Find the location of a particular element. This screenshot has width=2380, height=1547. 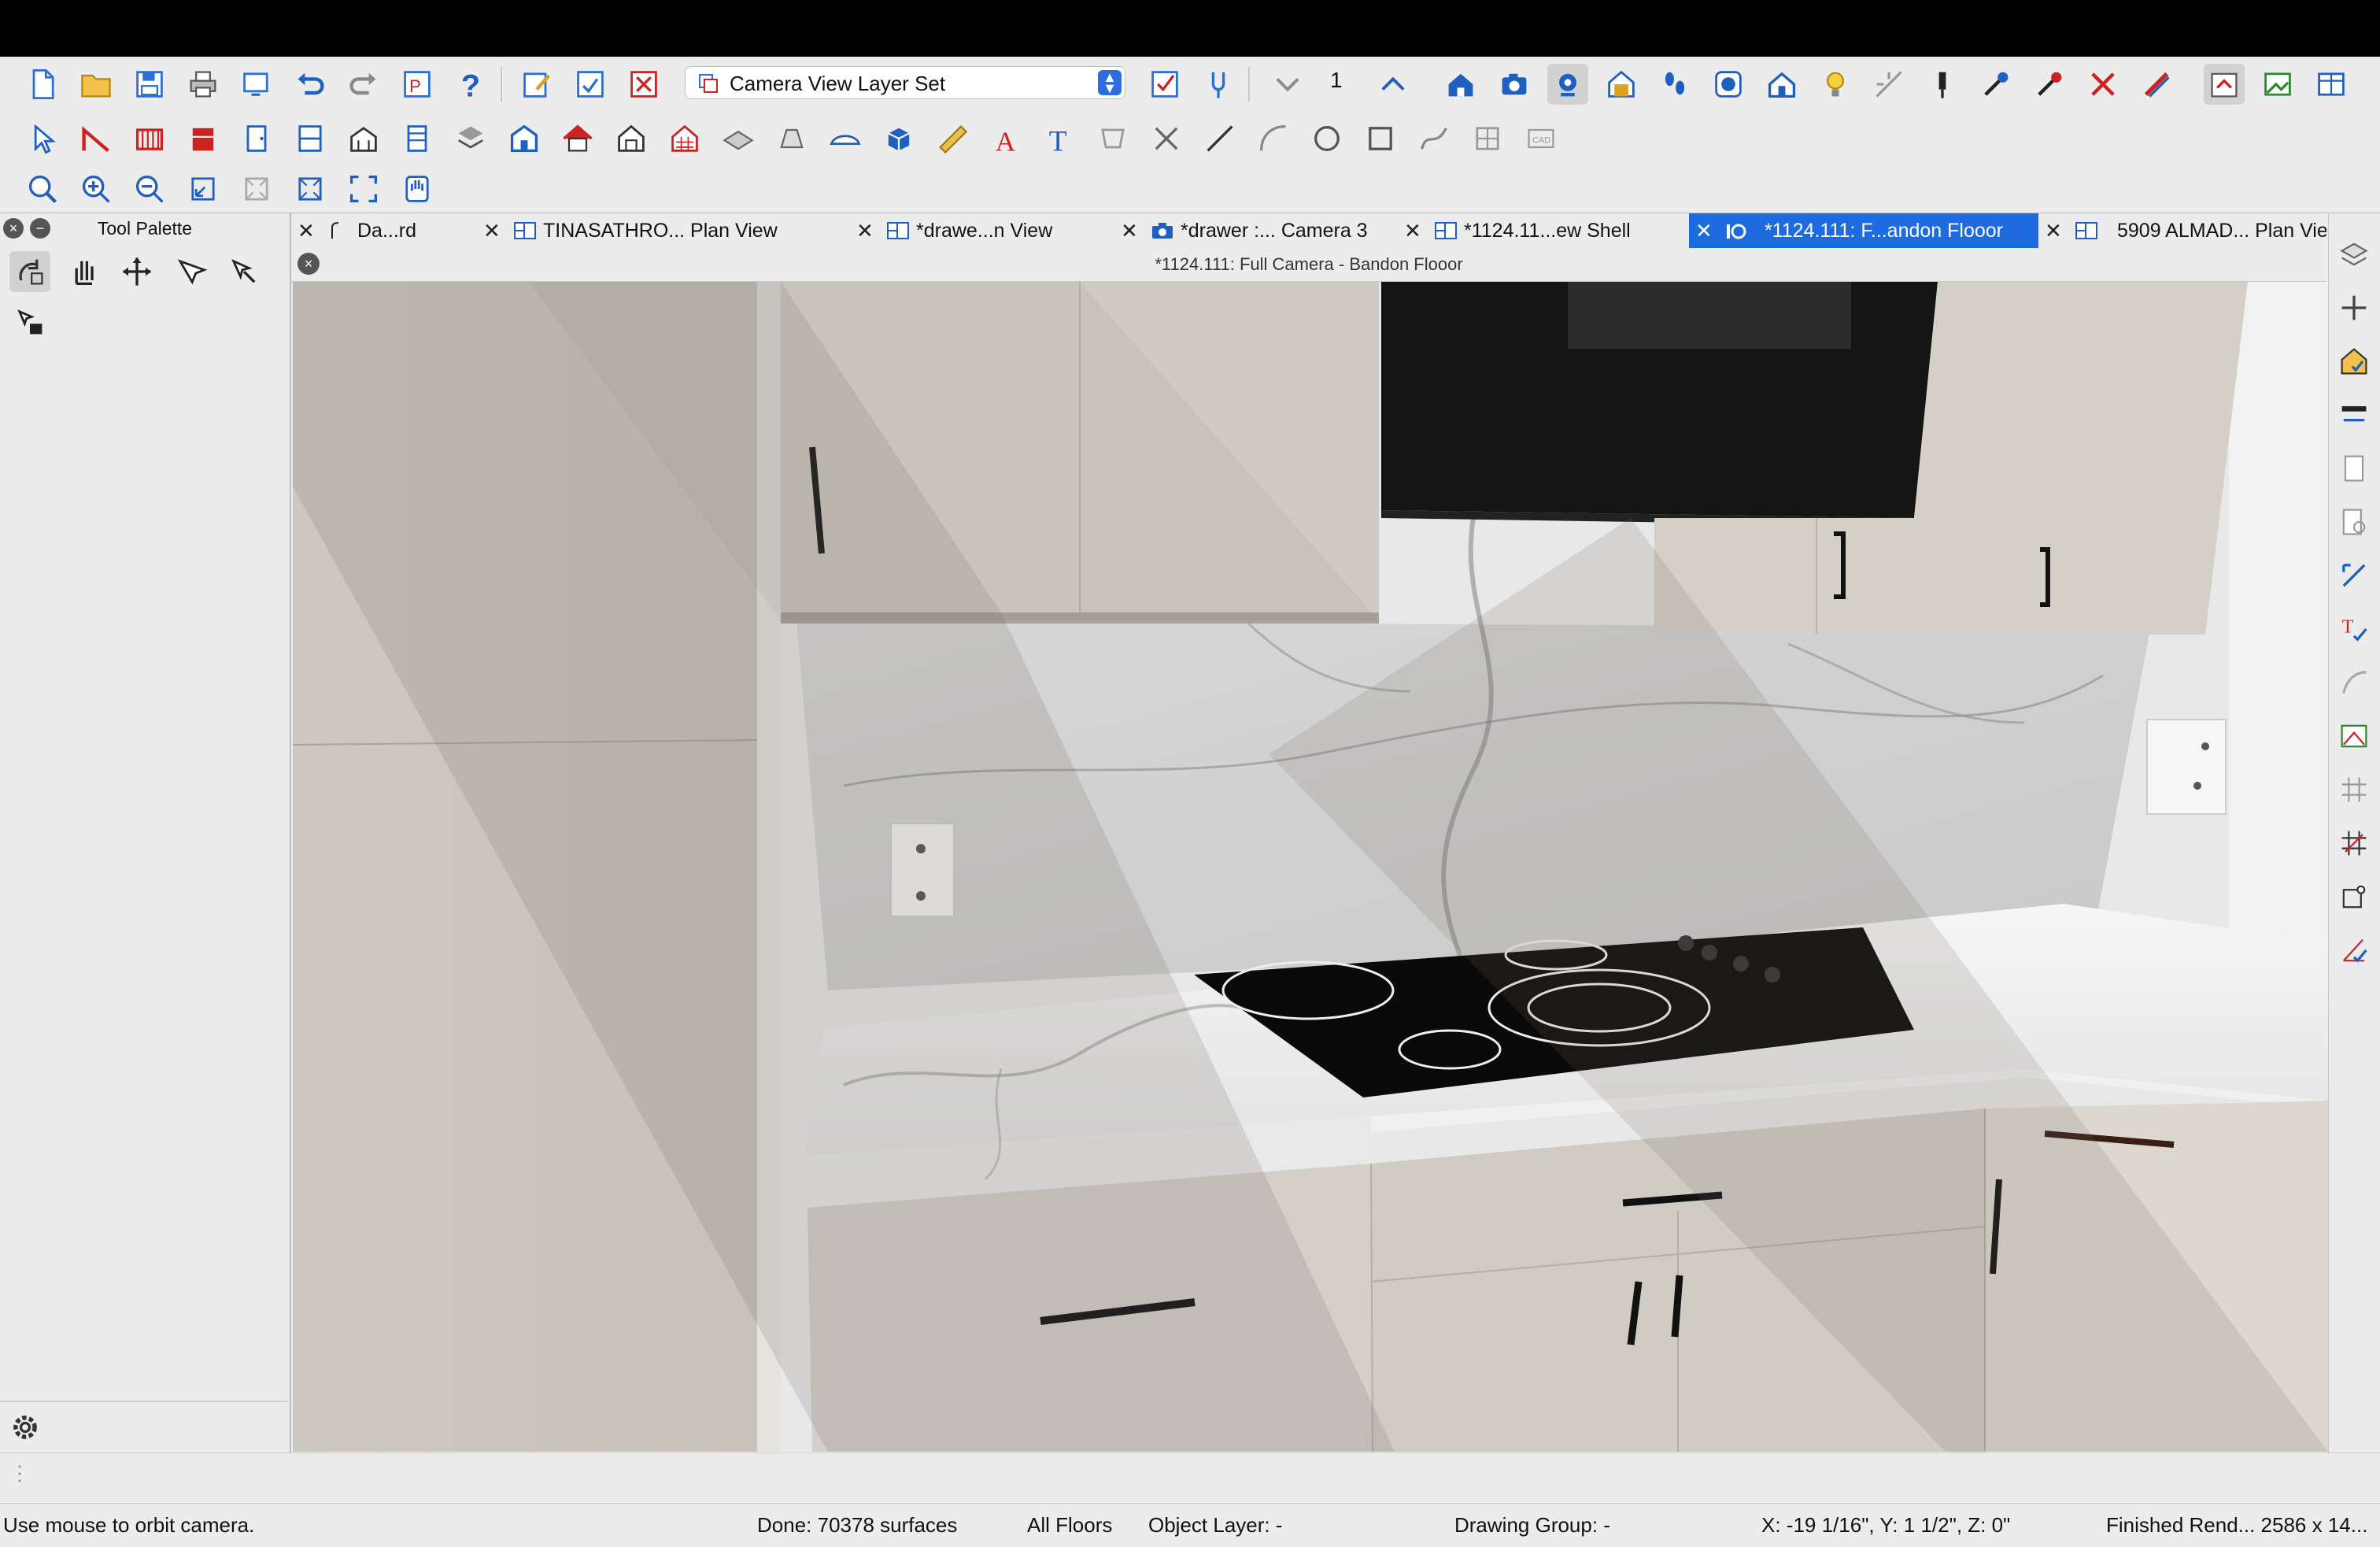

delete-surfaces-icon is located at coordinates (2102, 84).